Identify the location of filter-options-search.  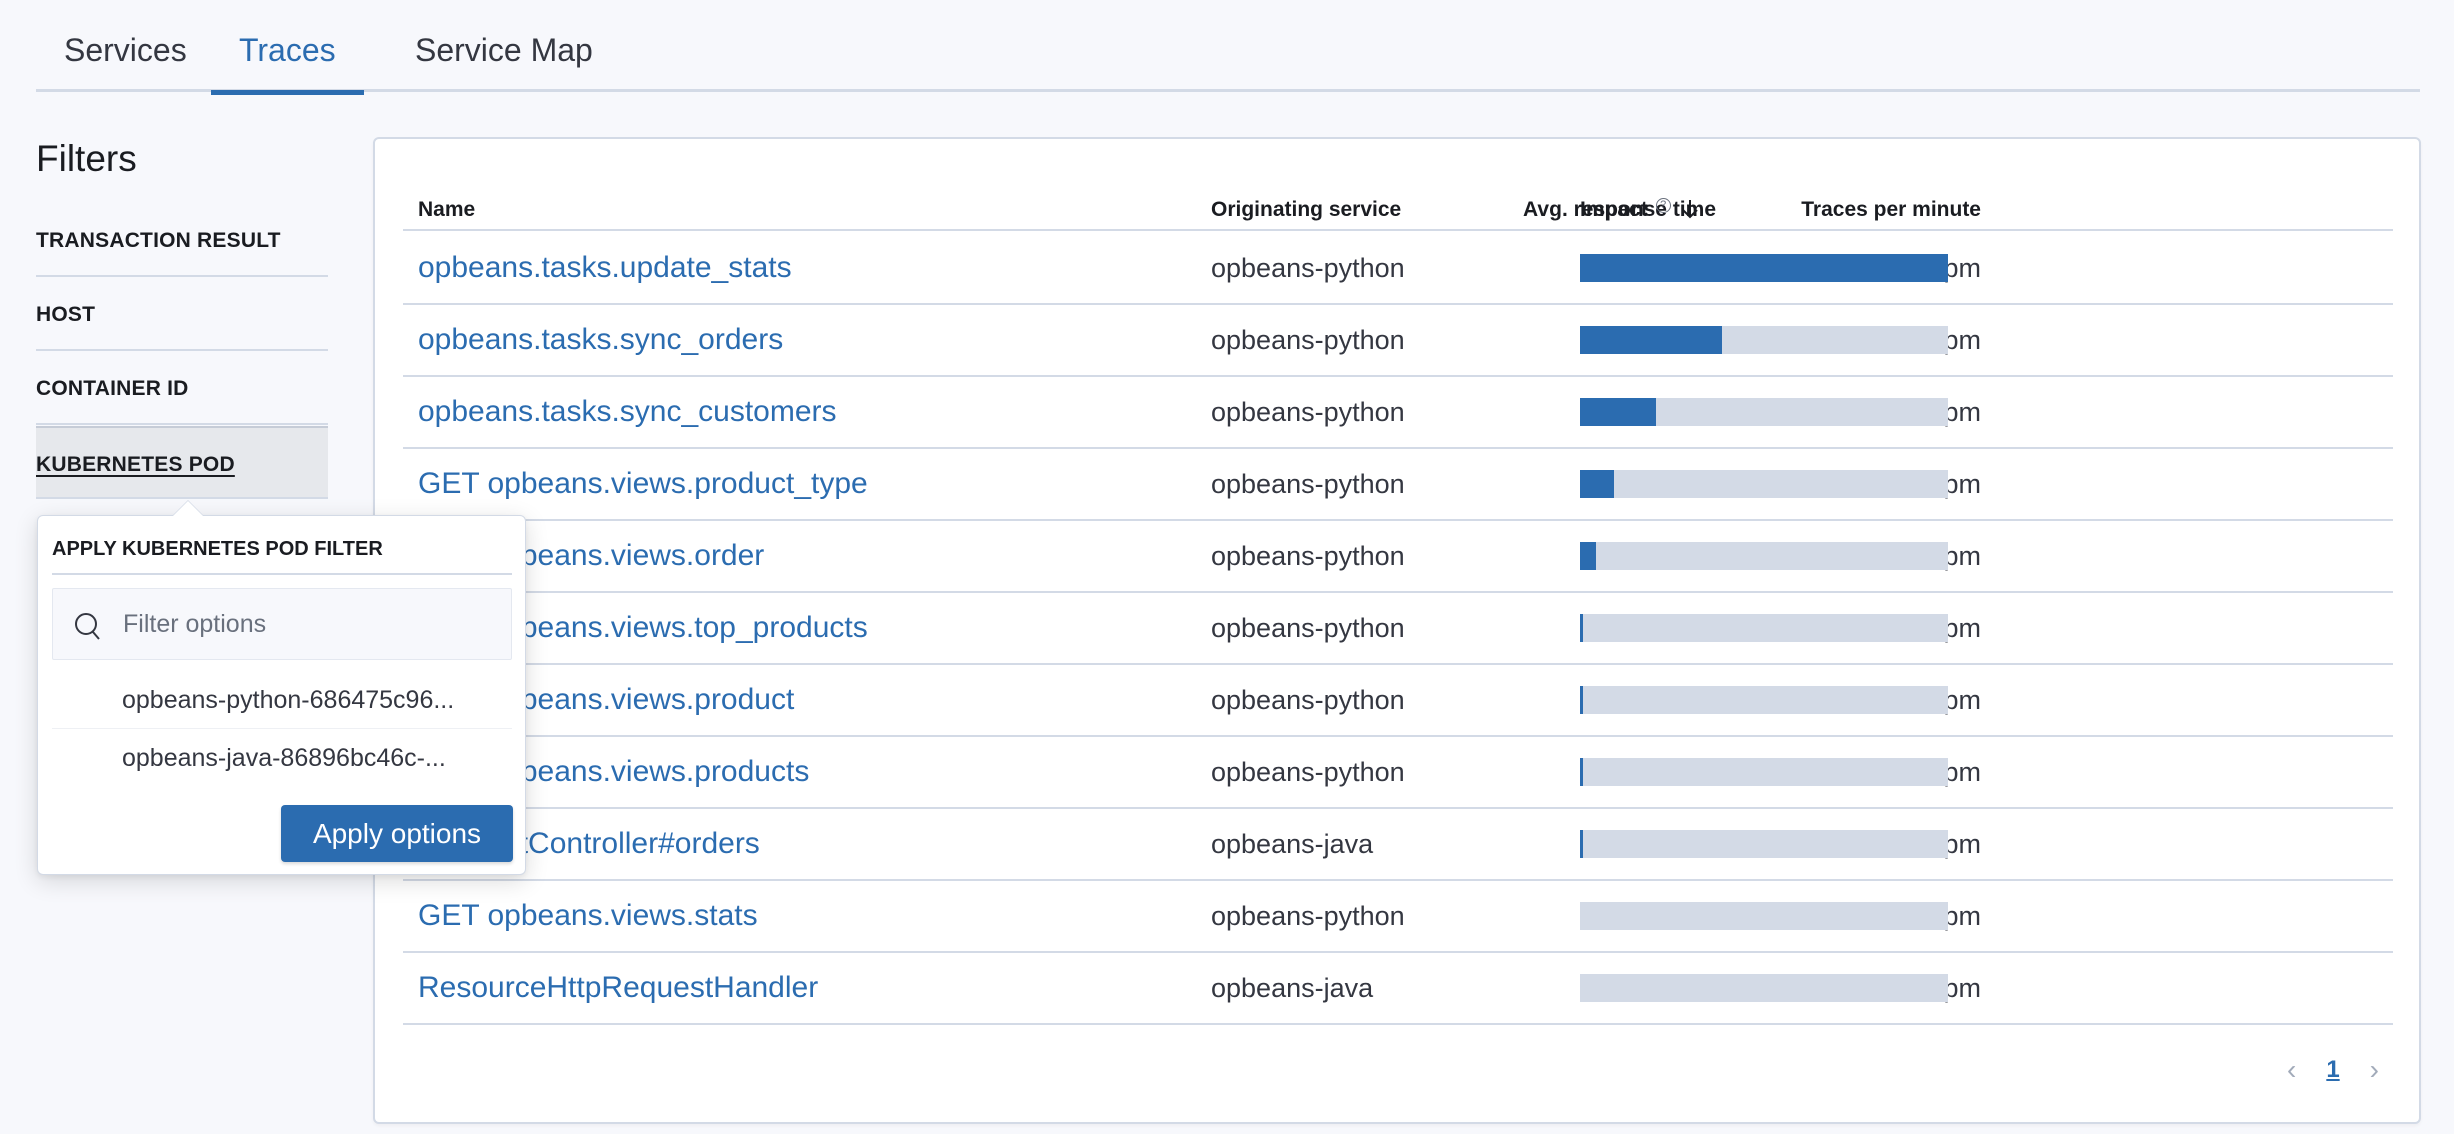
(282, 624).